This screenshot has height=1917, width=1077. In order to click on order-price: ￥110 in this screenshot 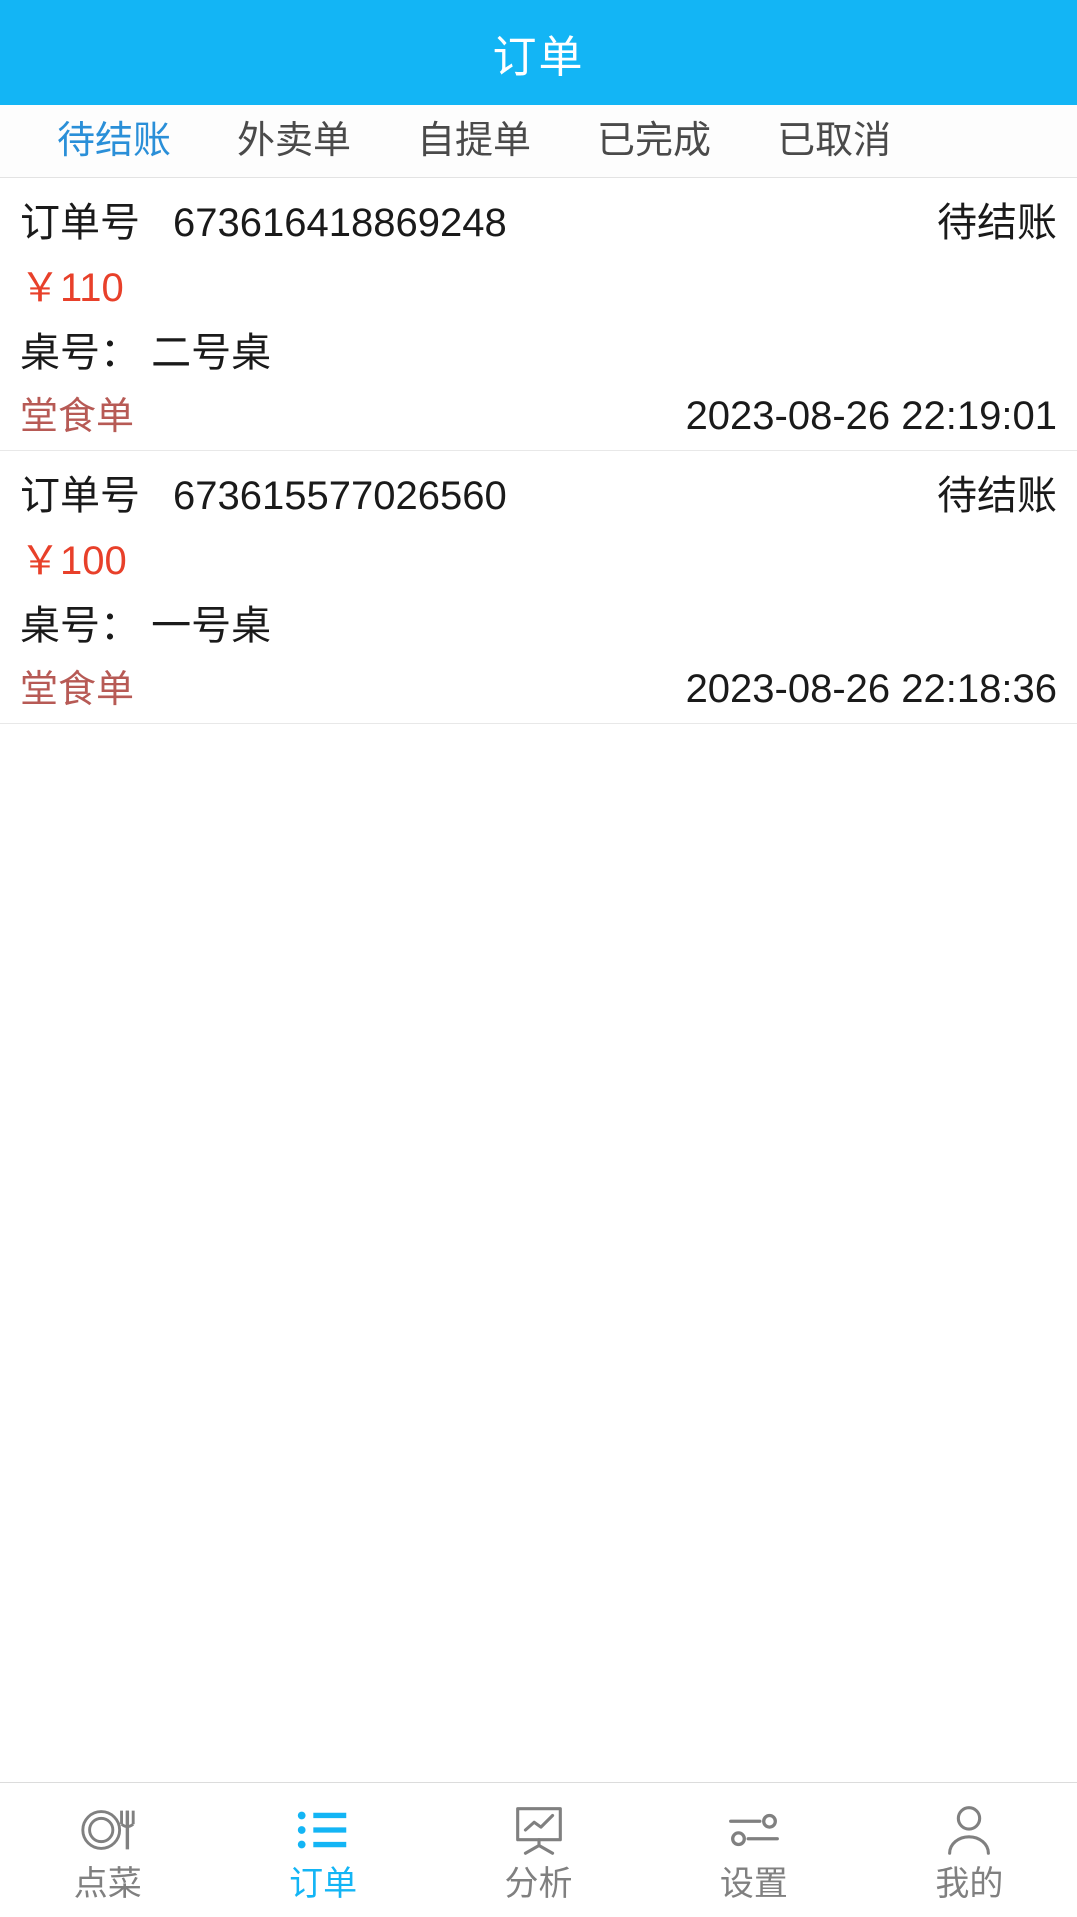, I will do `click(72, 288)`.